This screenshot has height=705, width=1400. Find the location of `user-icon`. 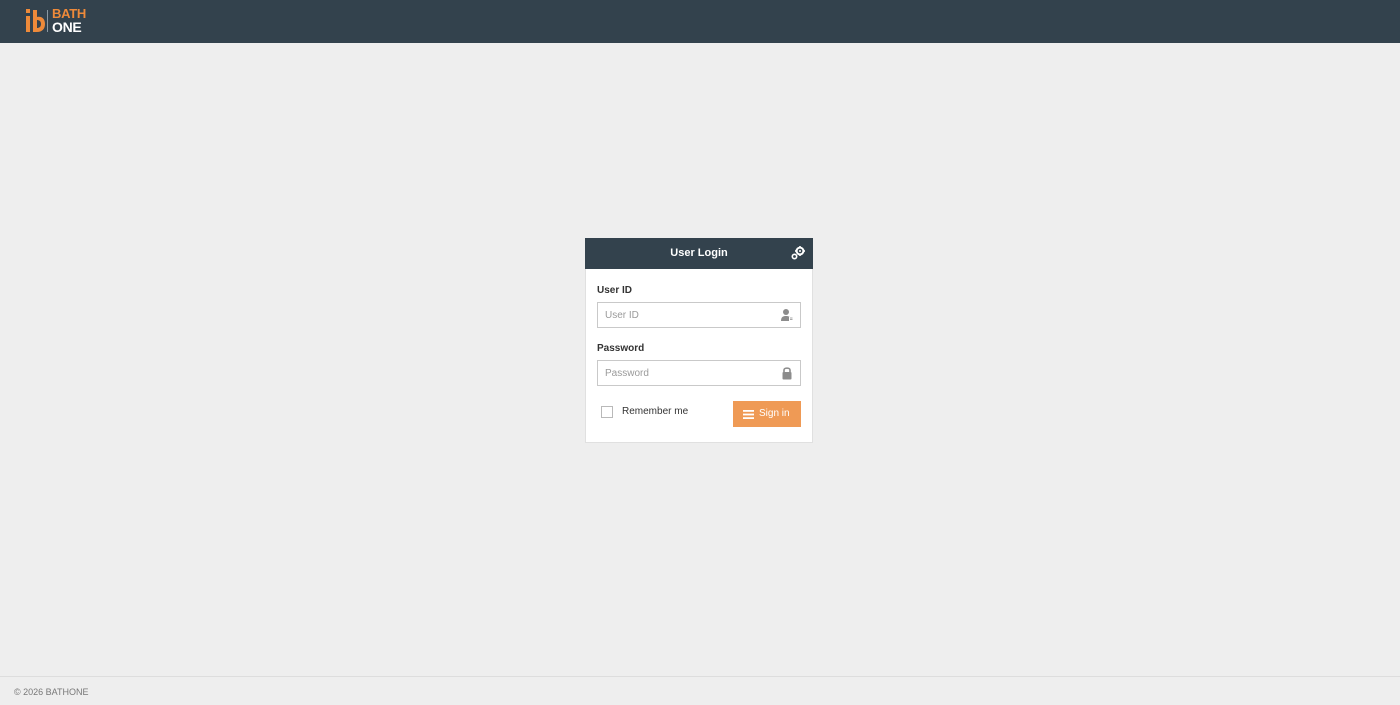

user-icon is located at coordinates (787, 315).